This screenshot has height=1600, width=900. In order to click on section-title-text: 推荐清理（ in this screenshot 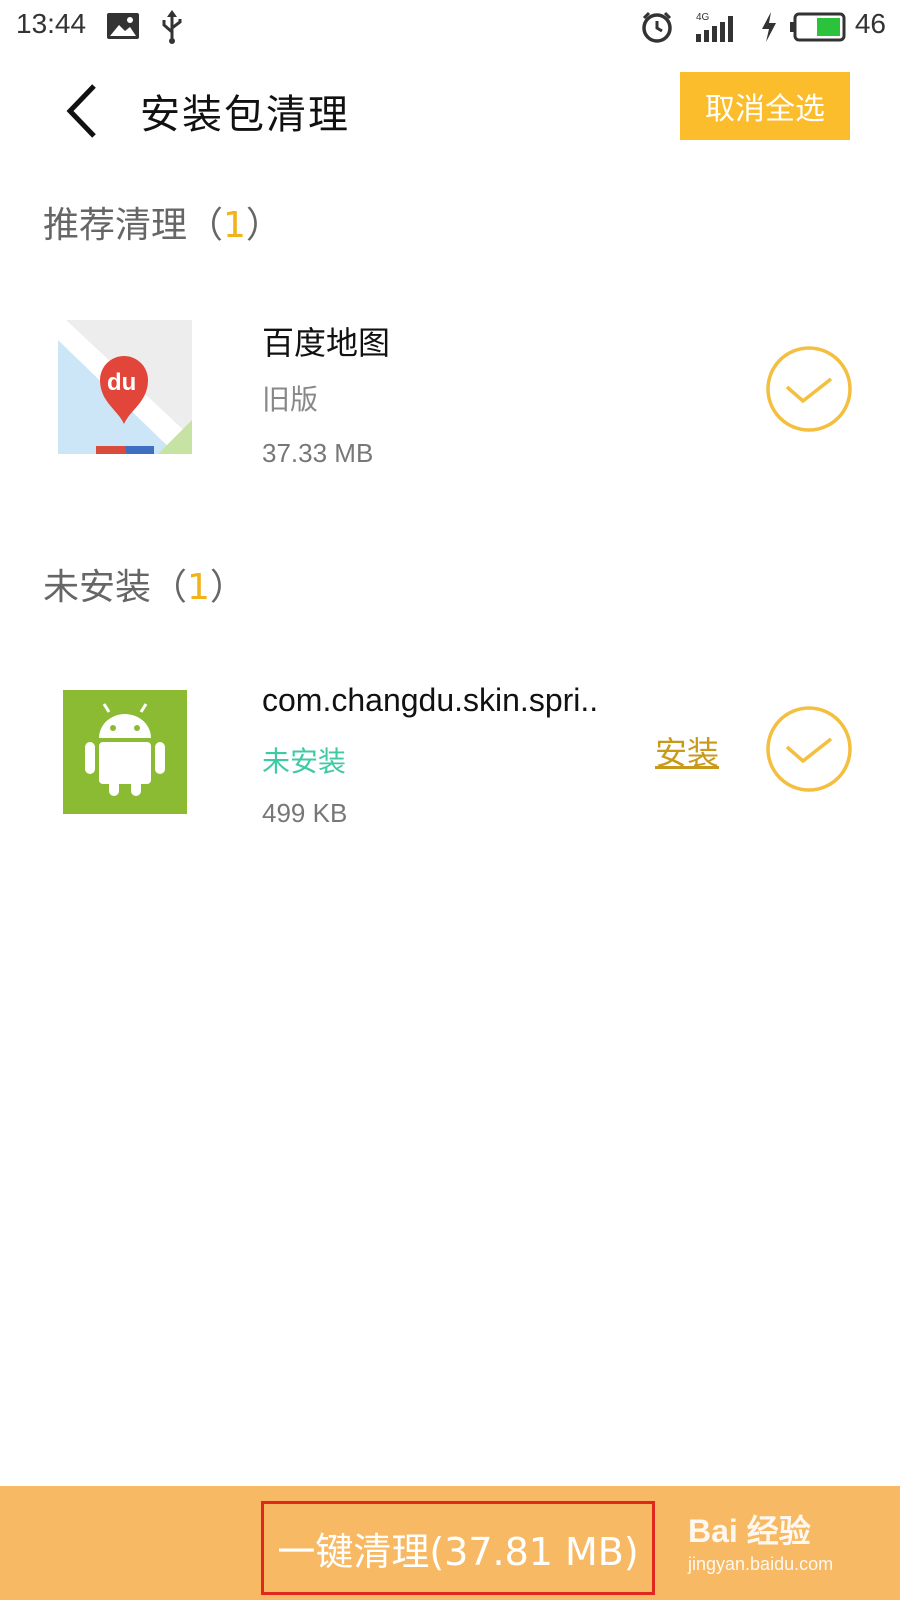, I will do `click(133, 225)`.